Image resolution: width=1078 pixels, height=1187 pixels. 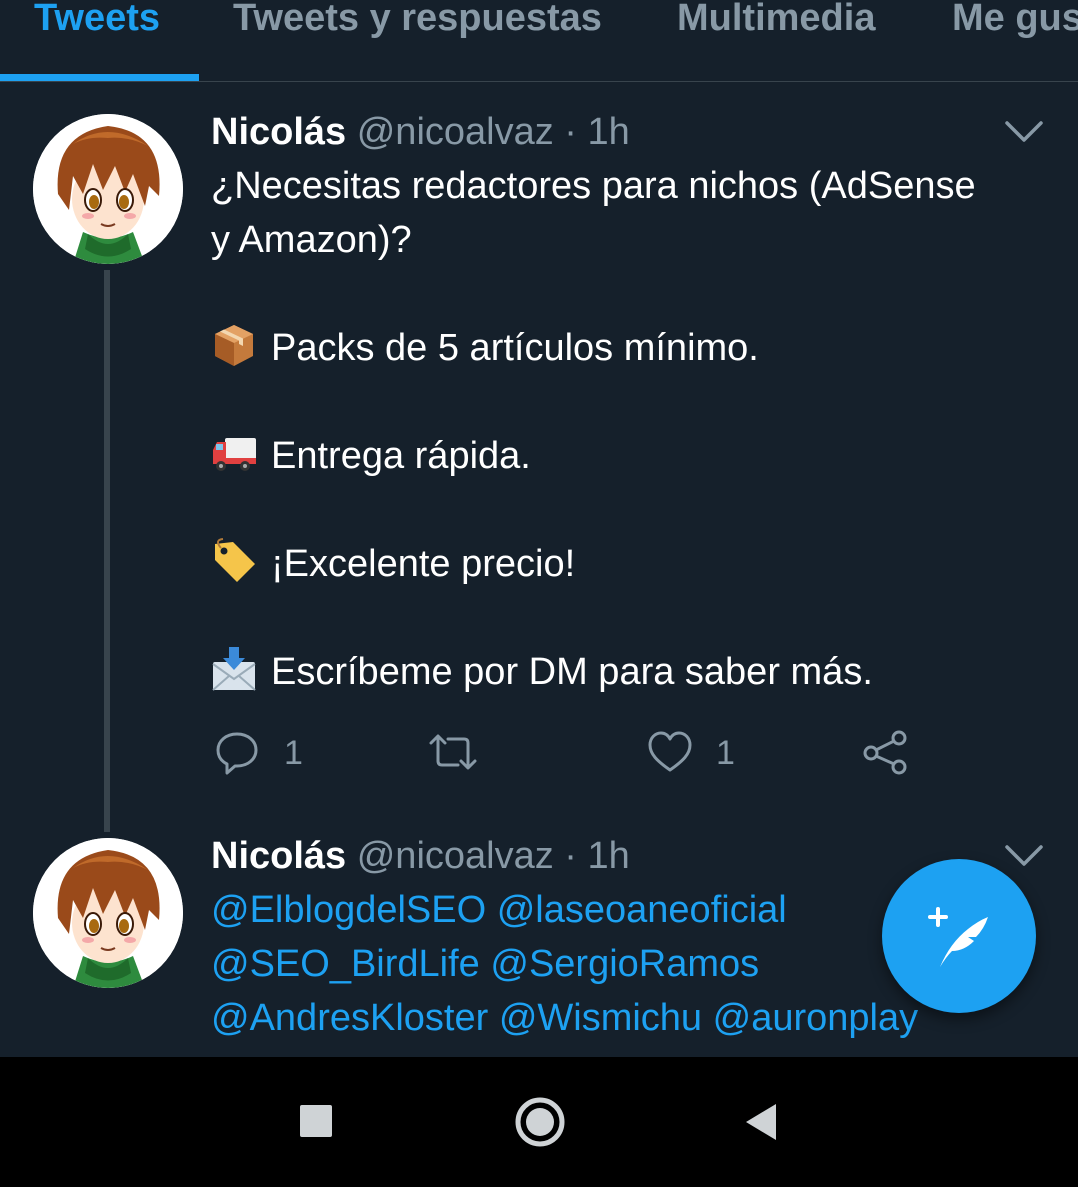 I want to click on home-icon, so click(x=540, y=1122).